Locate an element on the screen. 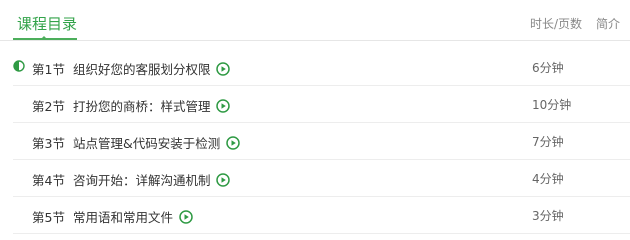 The height and width of the screenshot is (240, 630). lesson-title: 常用语和常用文件 is located at coordinates (123, 216).